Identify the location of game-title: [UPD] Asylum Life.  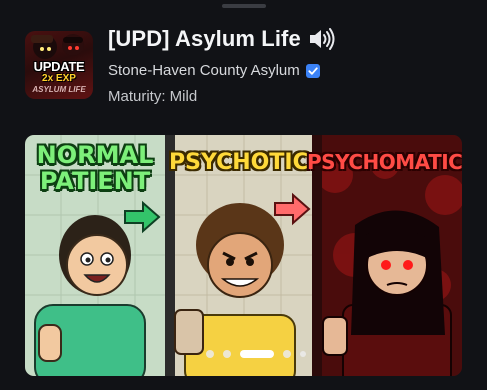
(204, 38).